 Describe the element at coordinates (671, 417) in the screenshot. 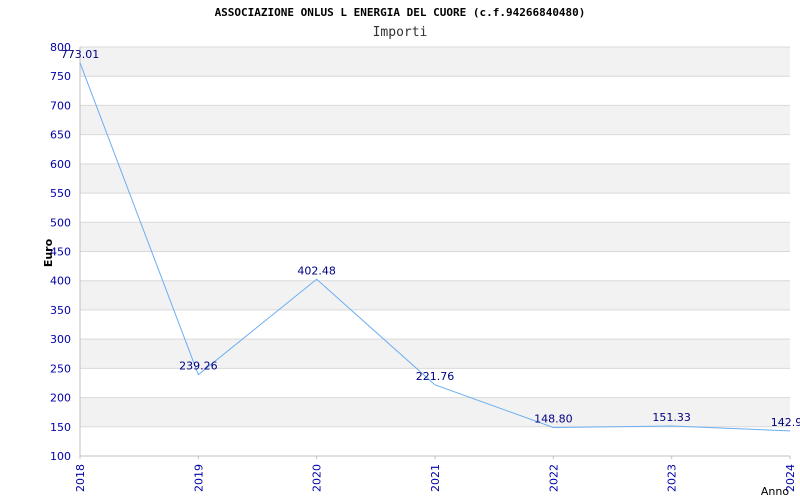

I see `data-label: 151.33` at that location.